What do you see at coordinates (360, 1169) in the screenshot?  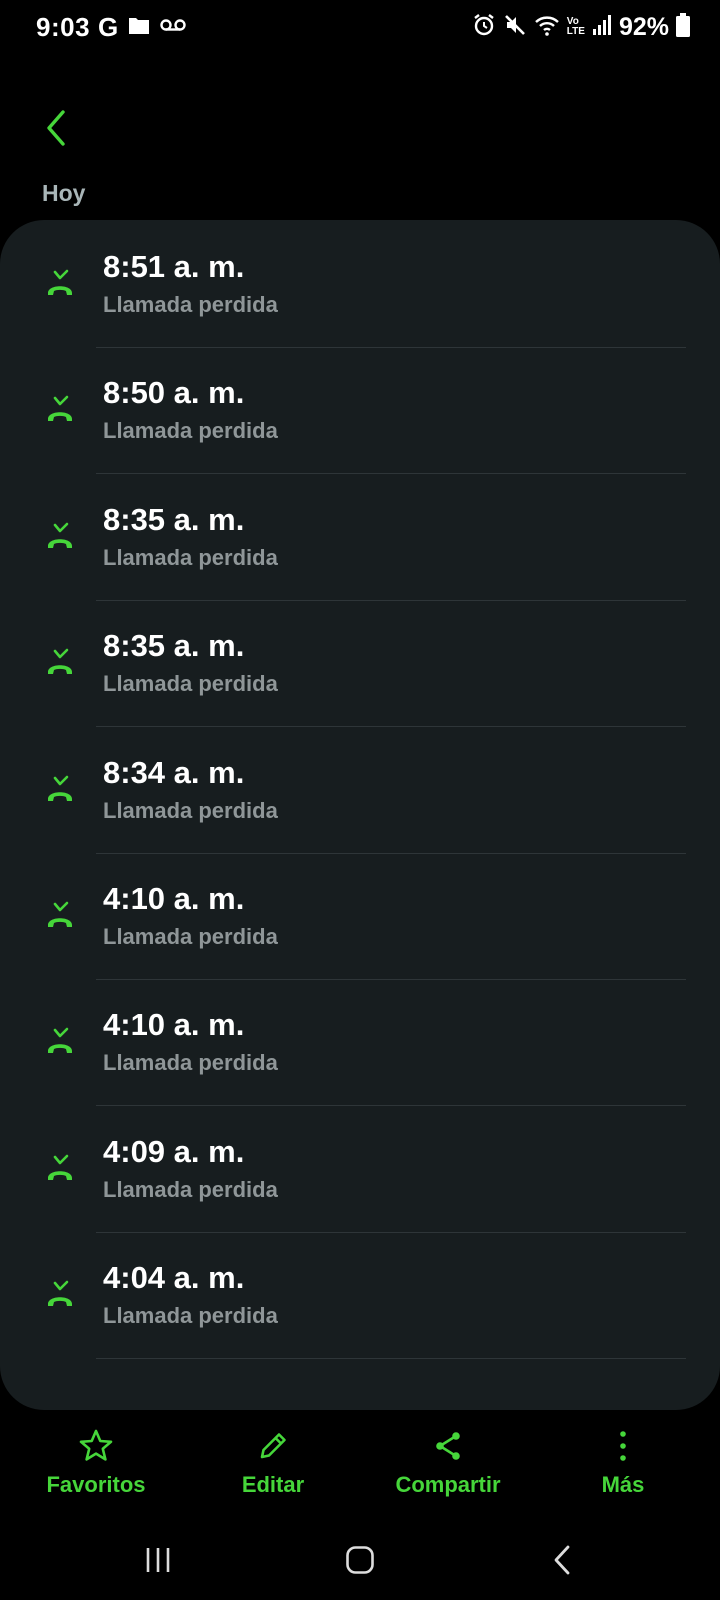 I see `call-log-item: 4:09 a. m. Llamada perdida` at bounding box center [360, 1169].